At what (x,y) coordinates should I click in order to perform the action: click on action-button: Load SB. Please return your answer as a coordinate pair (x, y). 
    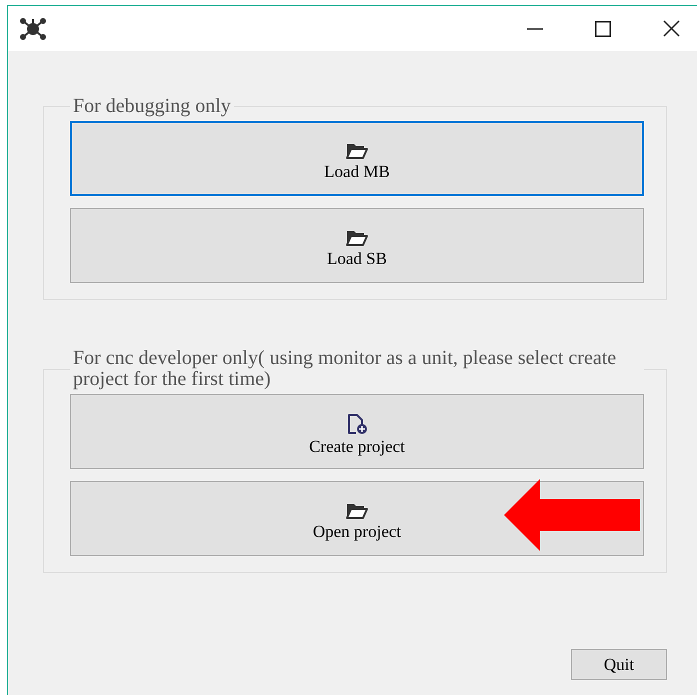
    Looking at the image, I should click on (357, 245).